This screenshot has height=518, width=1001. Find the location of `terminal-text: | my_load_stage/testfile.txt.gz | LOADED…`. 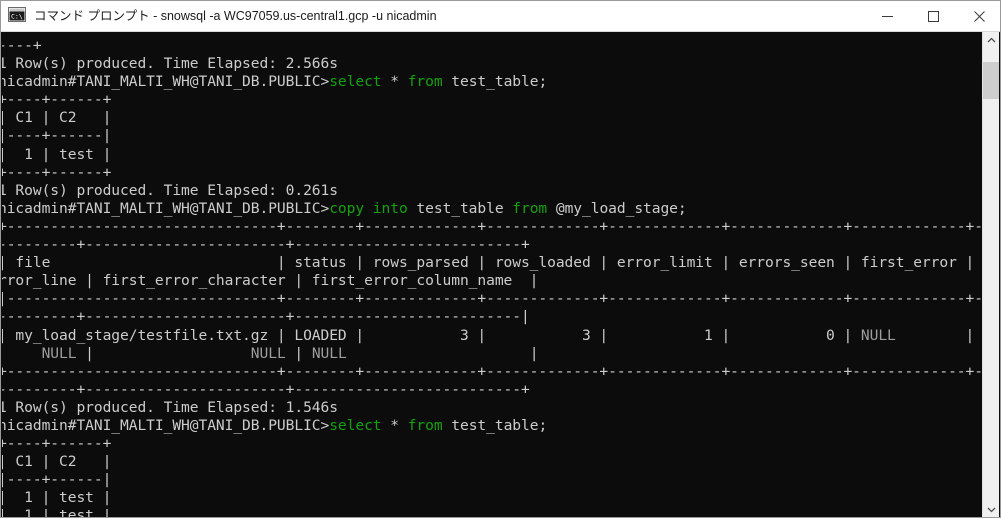

terminal-text: | my_load_stage/testfile.txt.gz | LOADED… is located at coordinates (431, 335).